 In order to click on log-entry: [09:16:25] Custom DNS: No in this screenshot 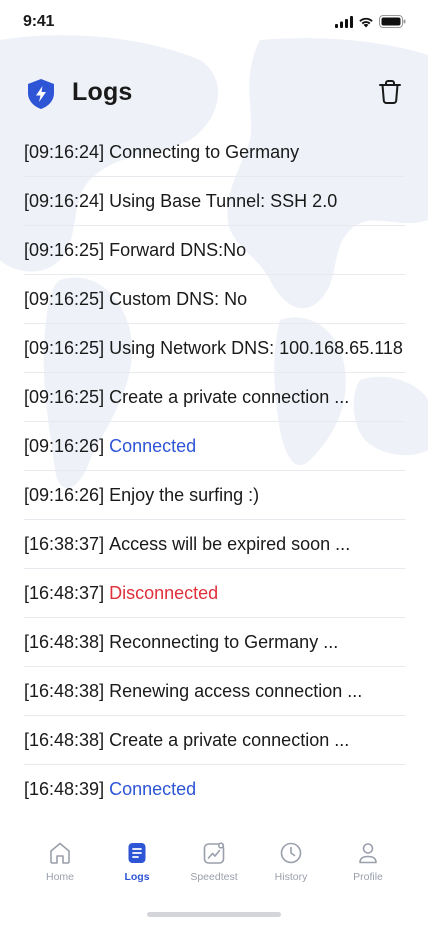, I will do `click(214, 299)`.